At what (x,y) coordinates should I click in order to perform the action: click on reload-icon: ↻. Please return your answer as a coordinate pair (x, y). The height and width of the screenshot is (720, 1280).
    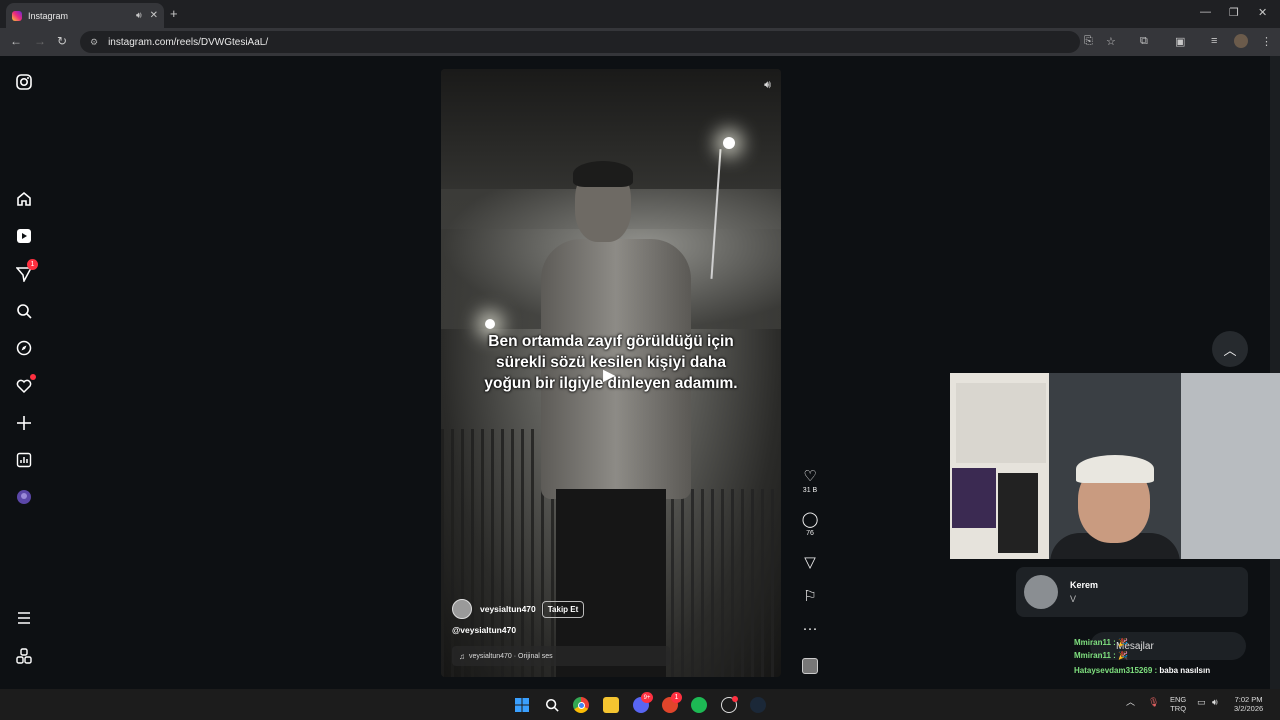
    Looking at the image, I should click on (62, 41).